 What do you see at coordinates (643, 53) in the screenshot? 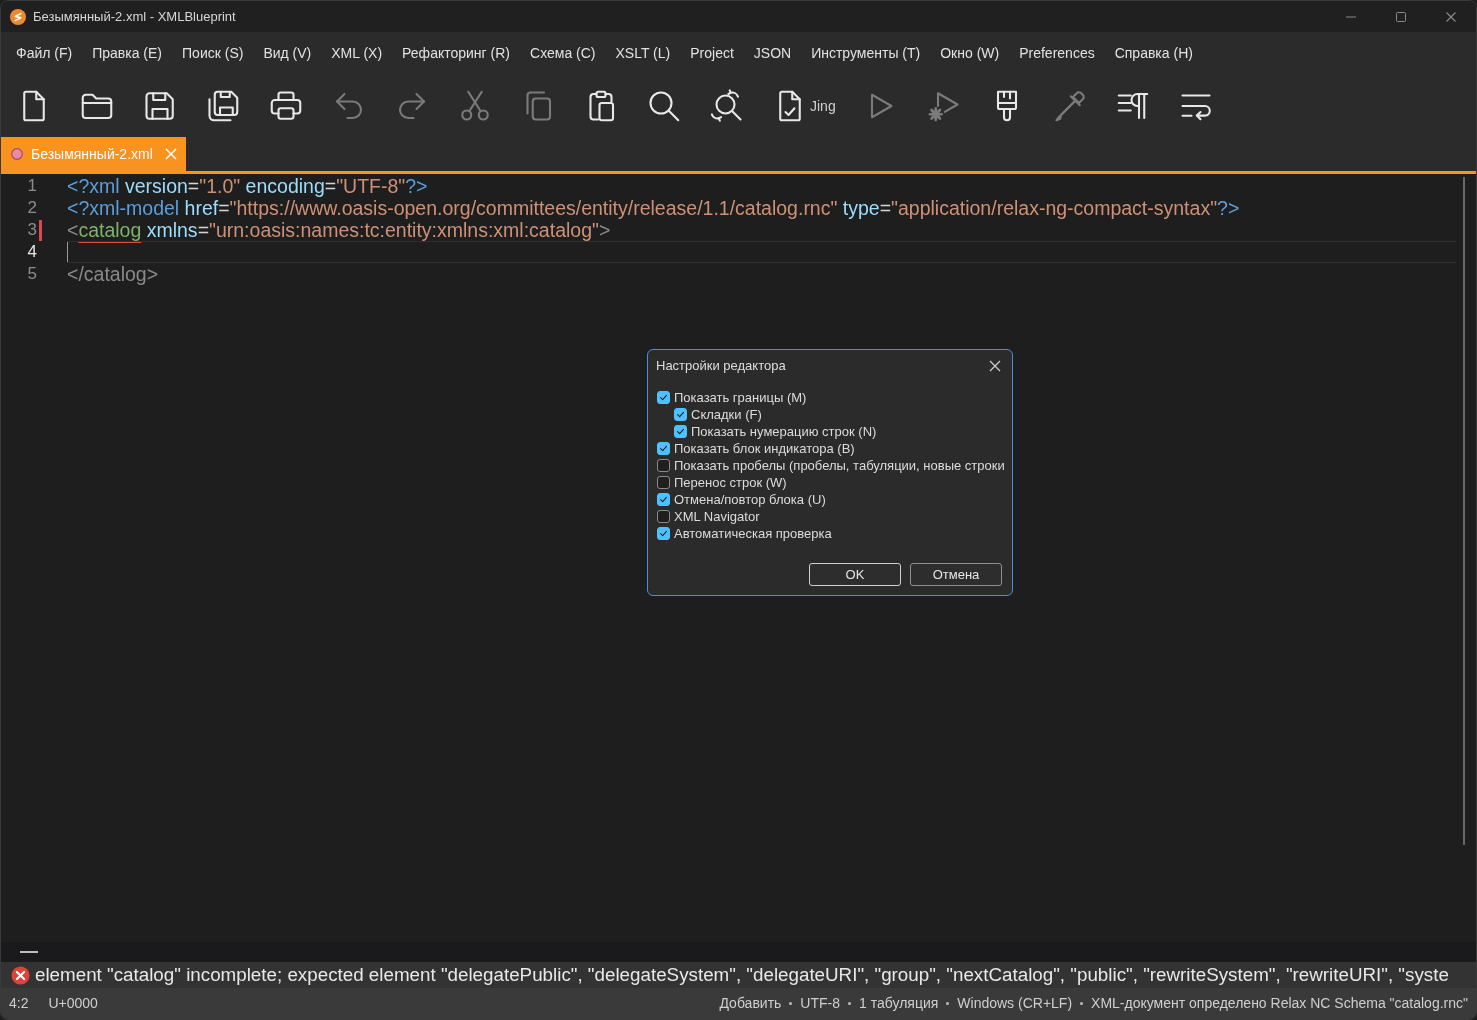
I see `menu-item: XSLT (L)` at bounding box center [643, 53].